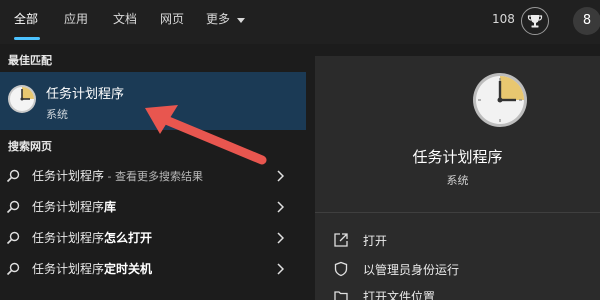  What do you see at coordinates (341, 240) in the screenshot?
I see `open-icon` at bounding box center [341, 240].